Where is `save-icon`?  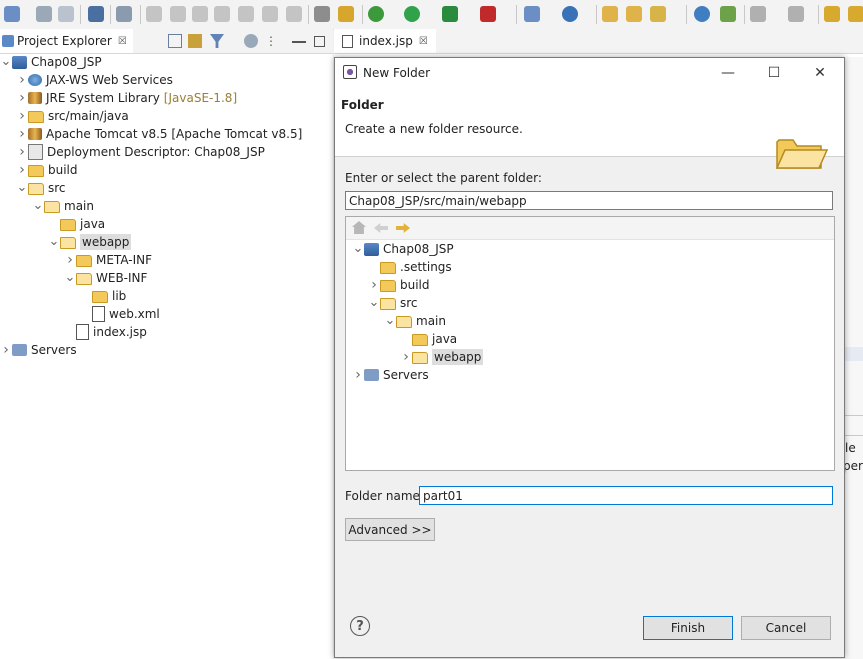 save-icon is located at coordinates (44, 14).